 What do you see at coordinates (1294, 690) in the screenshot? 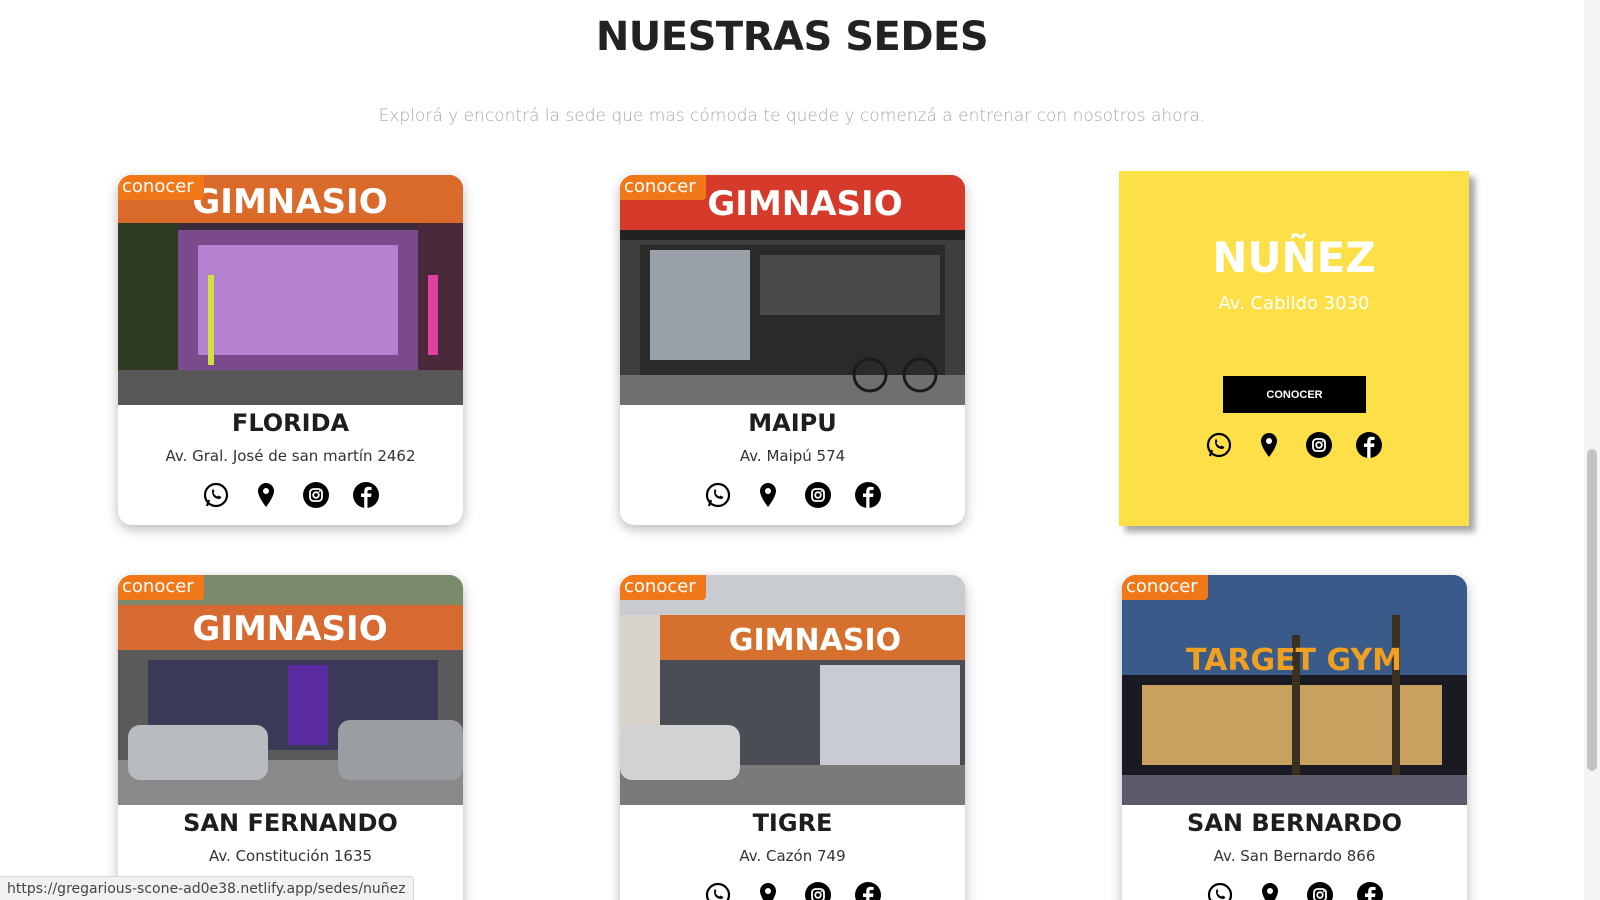
I see `location-photo: TARGET GYM` at bounding box center [1294, 690].